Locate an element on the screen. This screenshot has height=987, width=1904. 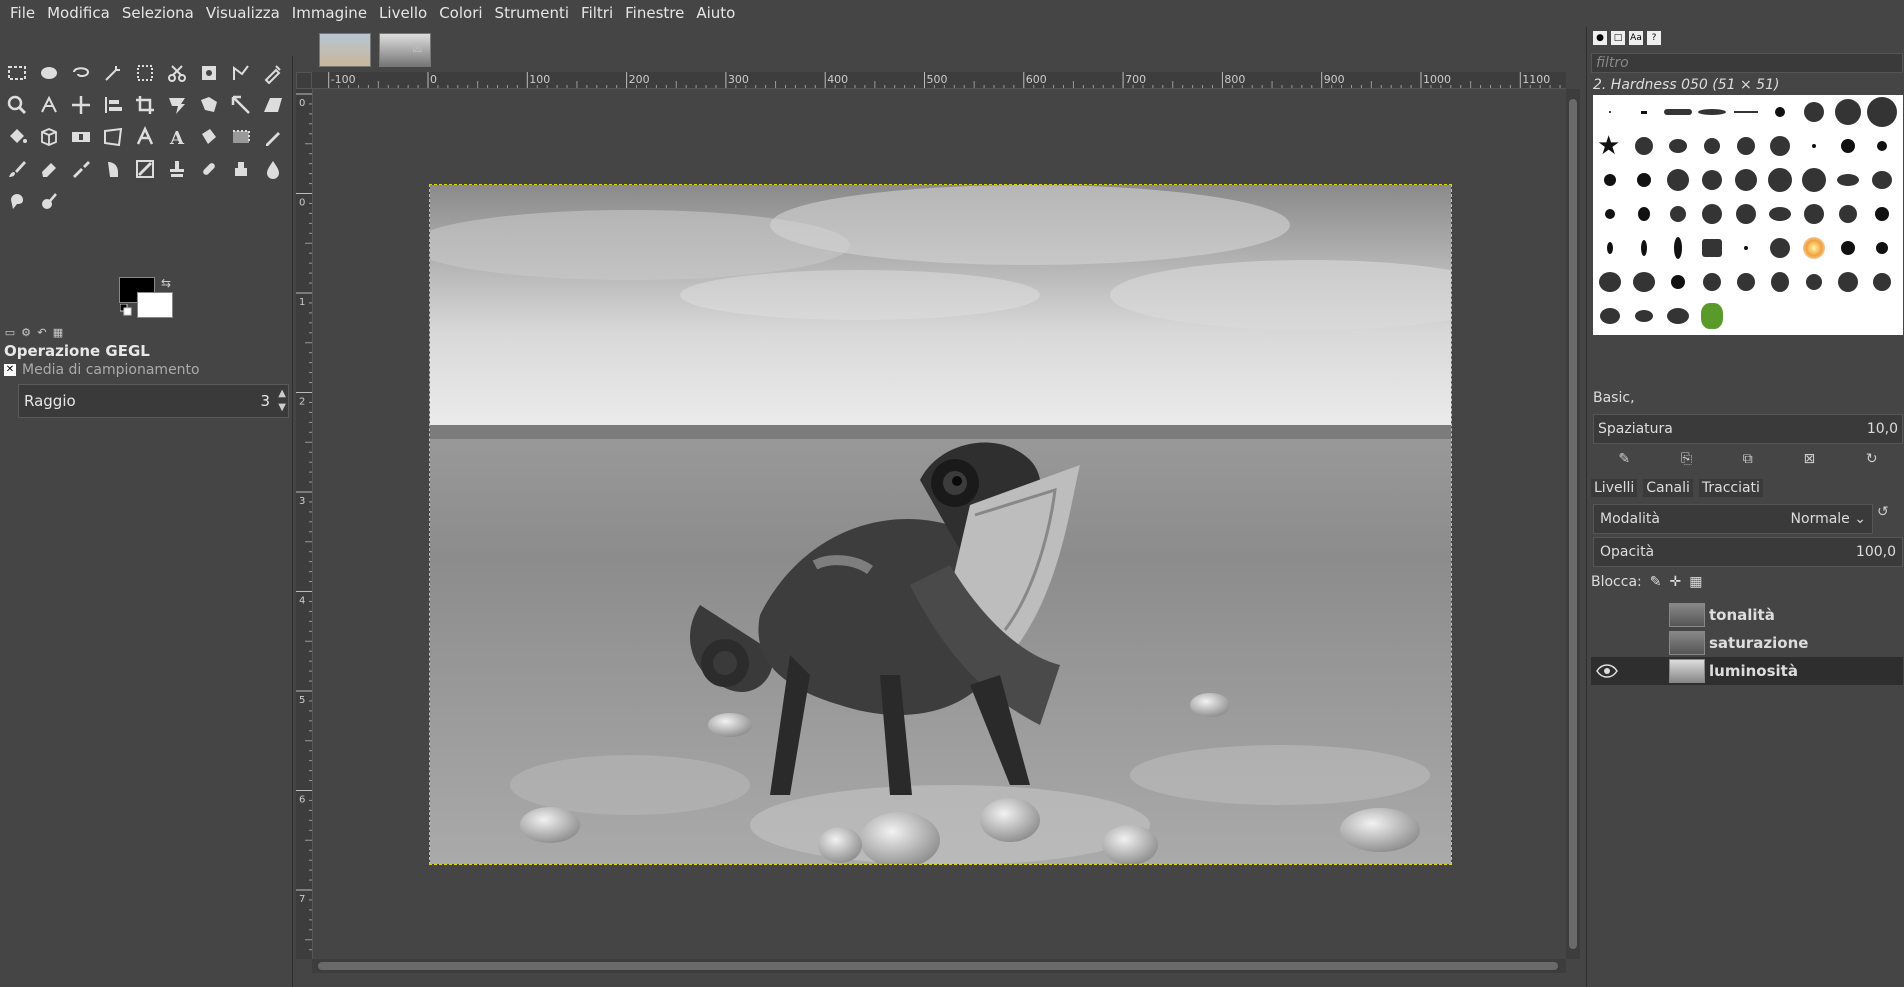
menu-immagine: Immagine is located at coordinates (329, 13).